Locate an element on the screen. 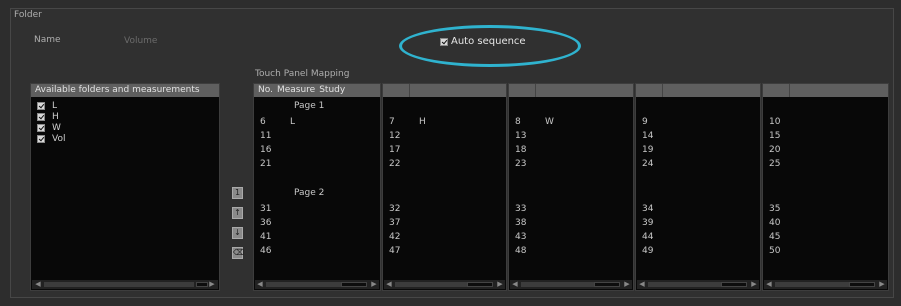 This screenshot has width=901, height=306. cell-no: 22 is located at coordinates (395, 164).